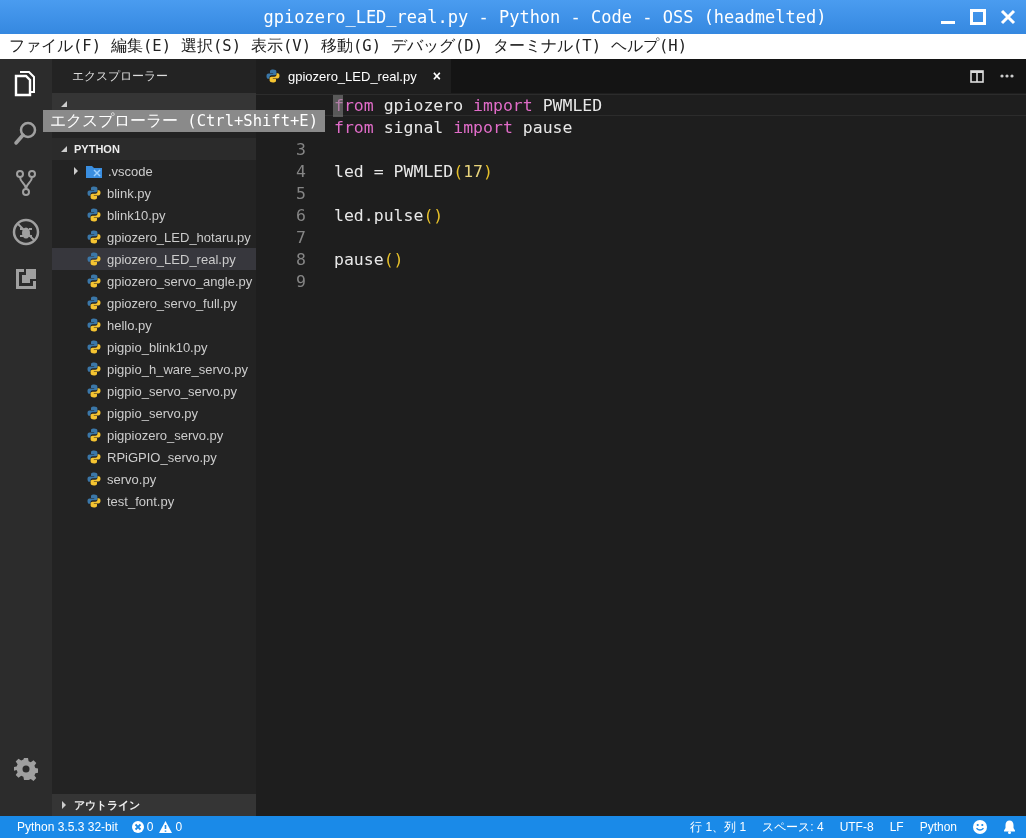 This screenshot has width=1026, height=838. I want to click on close-tab-button: ×, so click(436, 76).